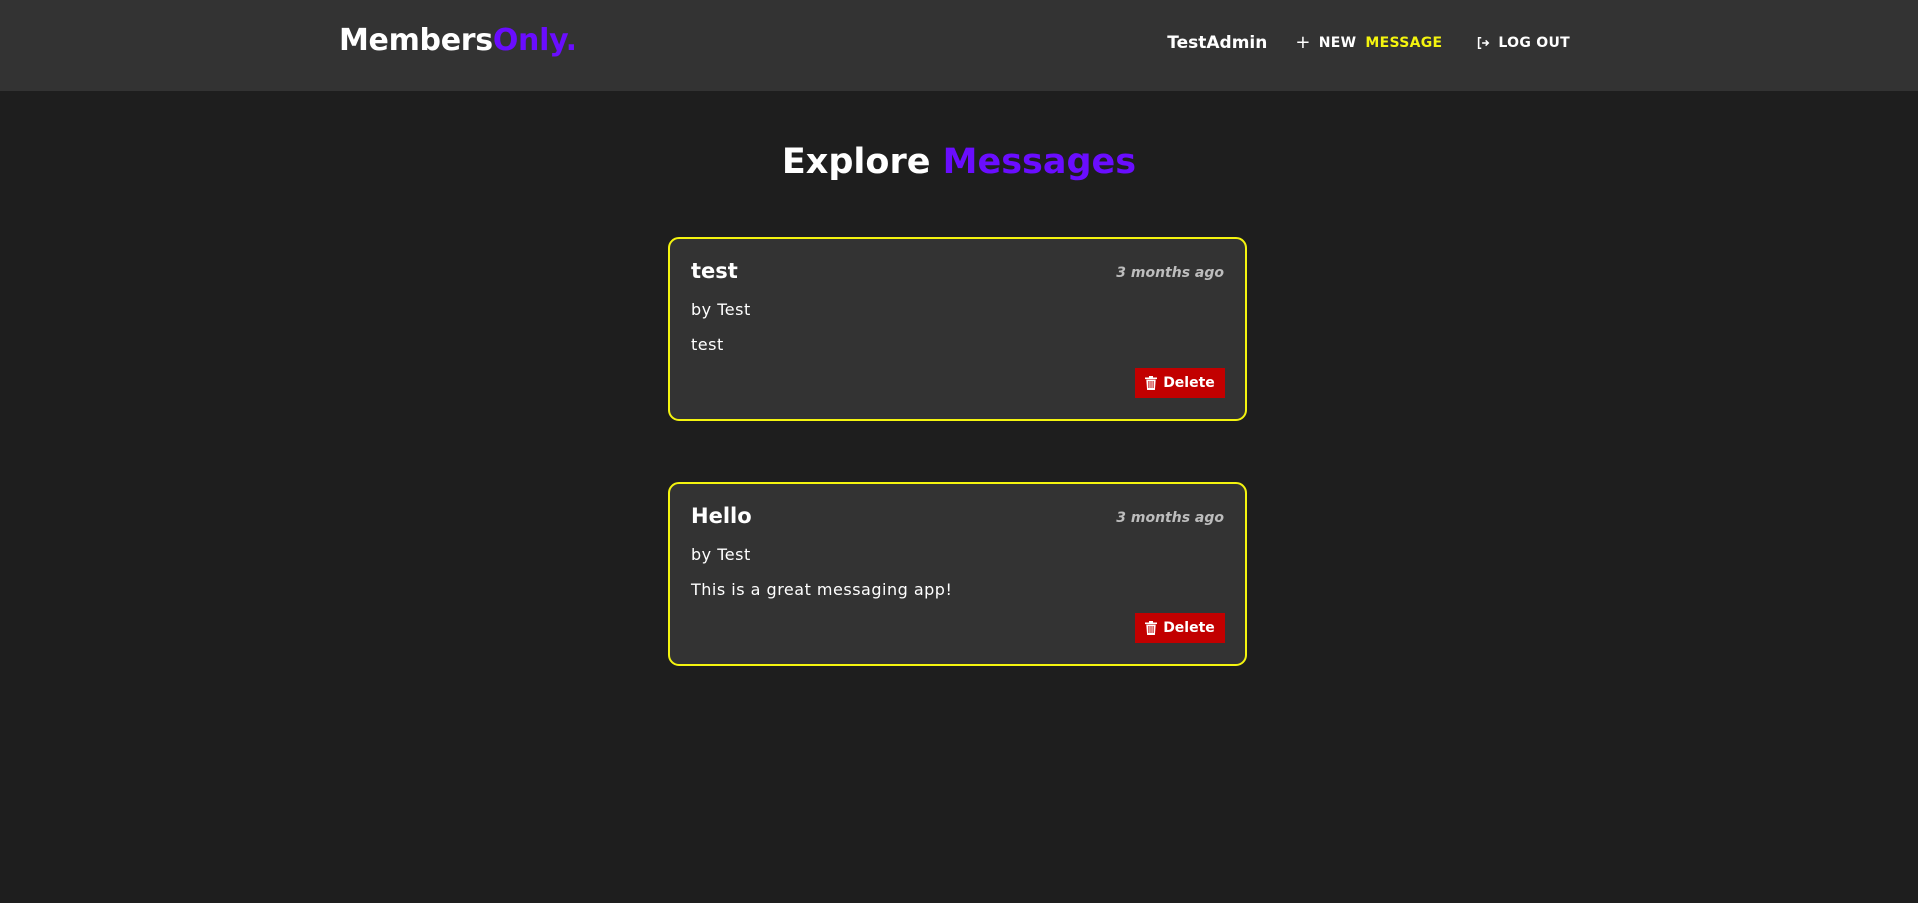  I want to click on plus-icon: +, so click(1303, 42).